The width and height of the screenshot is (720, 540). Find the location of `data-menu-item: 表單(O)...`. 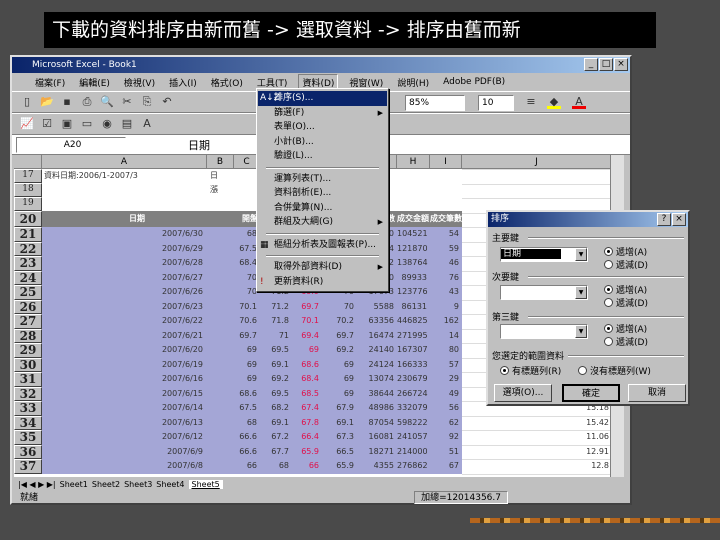

data-menu-item: 表單(O)... is located at coordinates (322, 127).